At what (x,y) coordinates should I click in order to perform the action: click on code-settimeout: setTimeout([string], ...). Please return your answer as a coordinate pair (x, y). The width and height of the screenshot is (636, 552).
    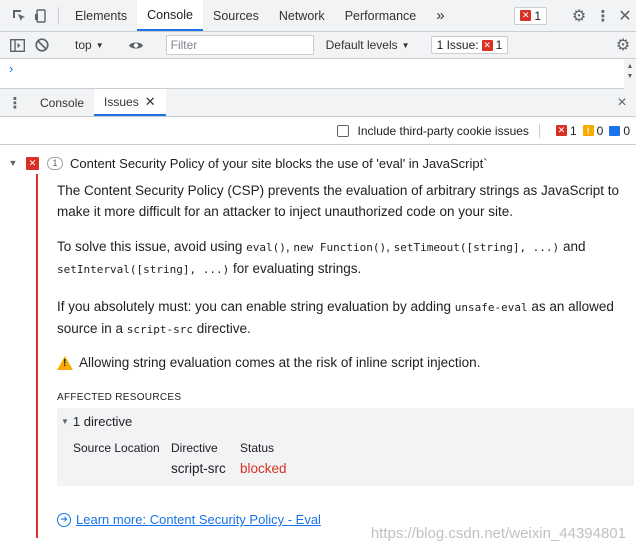
    Looking at the image, I should click on (476, 247).